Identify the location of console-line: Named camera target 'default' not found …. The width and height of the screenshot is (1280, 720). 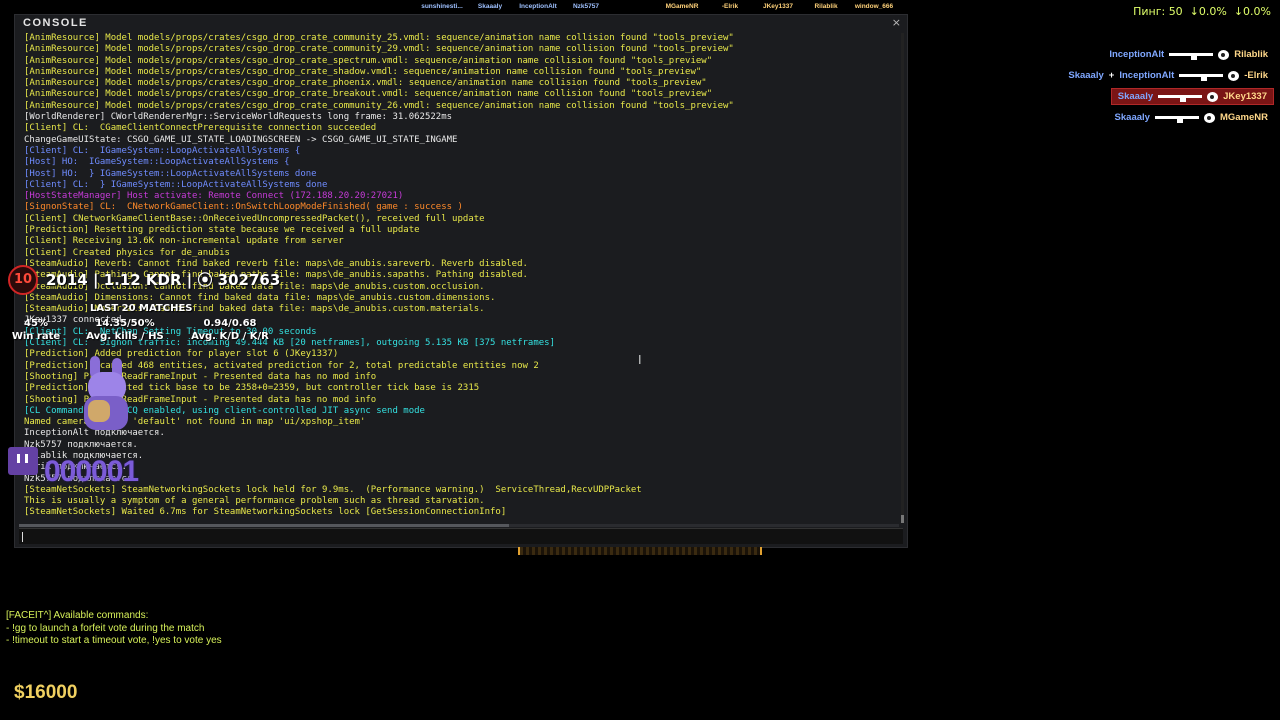
(195, 422).